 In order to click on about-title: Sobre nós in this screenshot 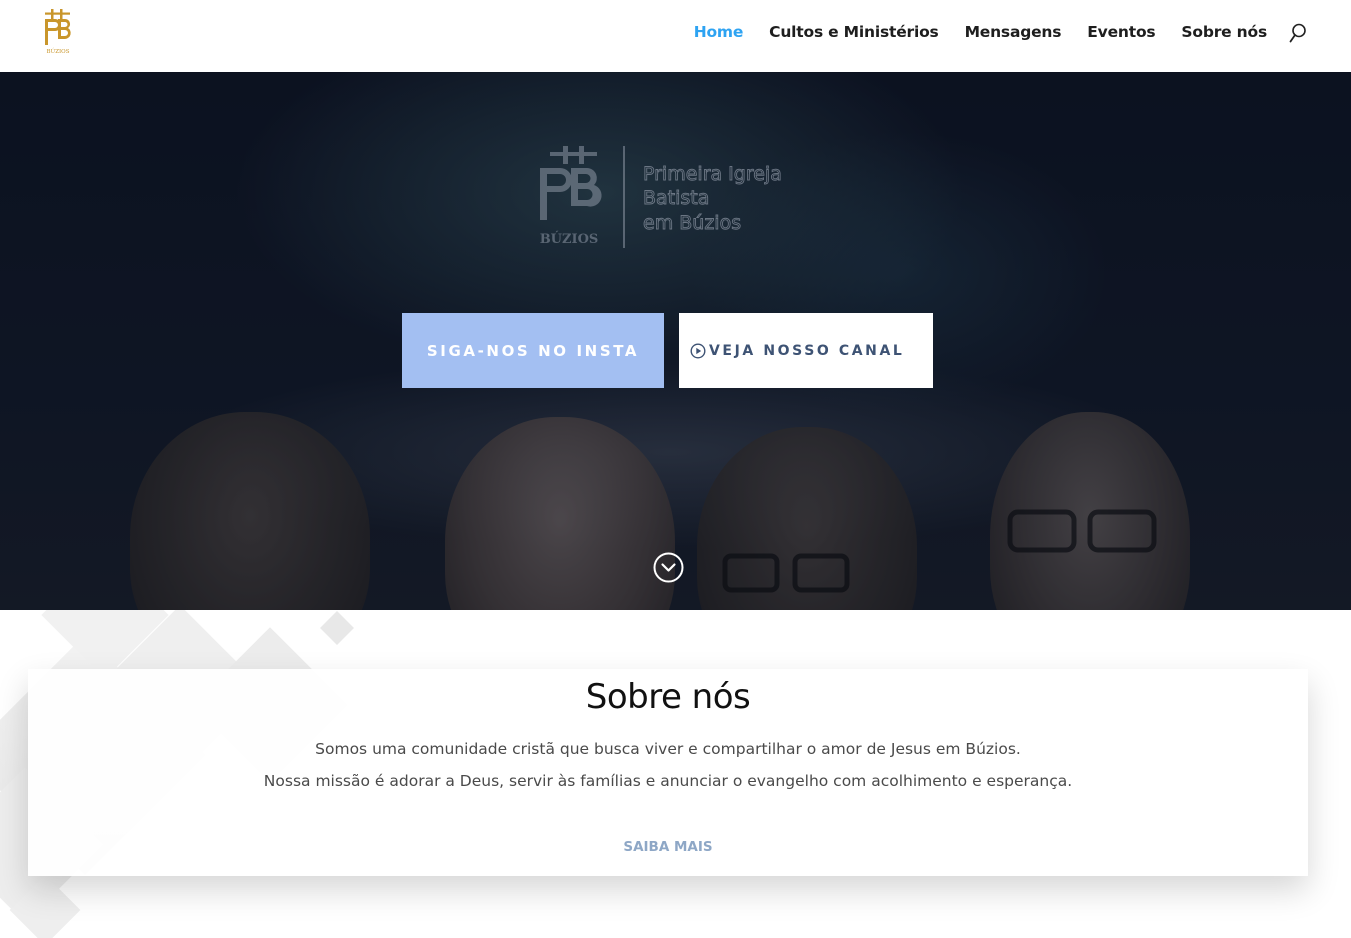, I will do `click(668, 697)`.